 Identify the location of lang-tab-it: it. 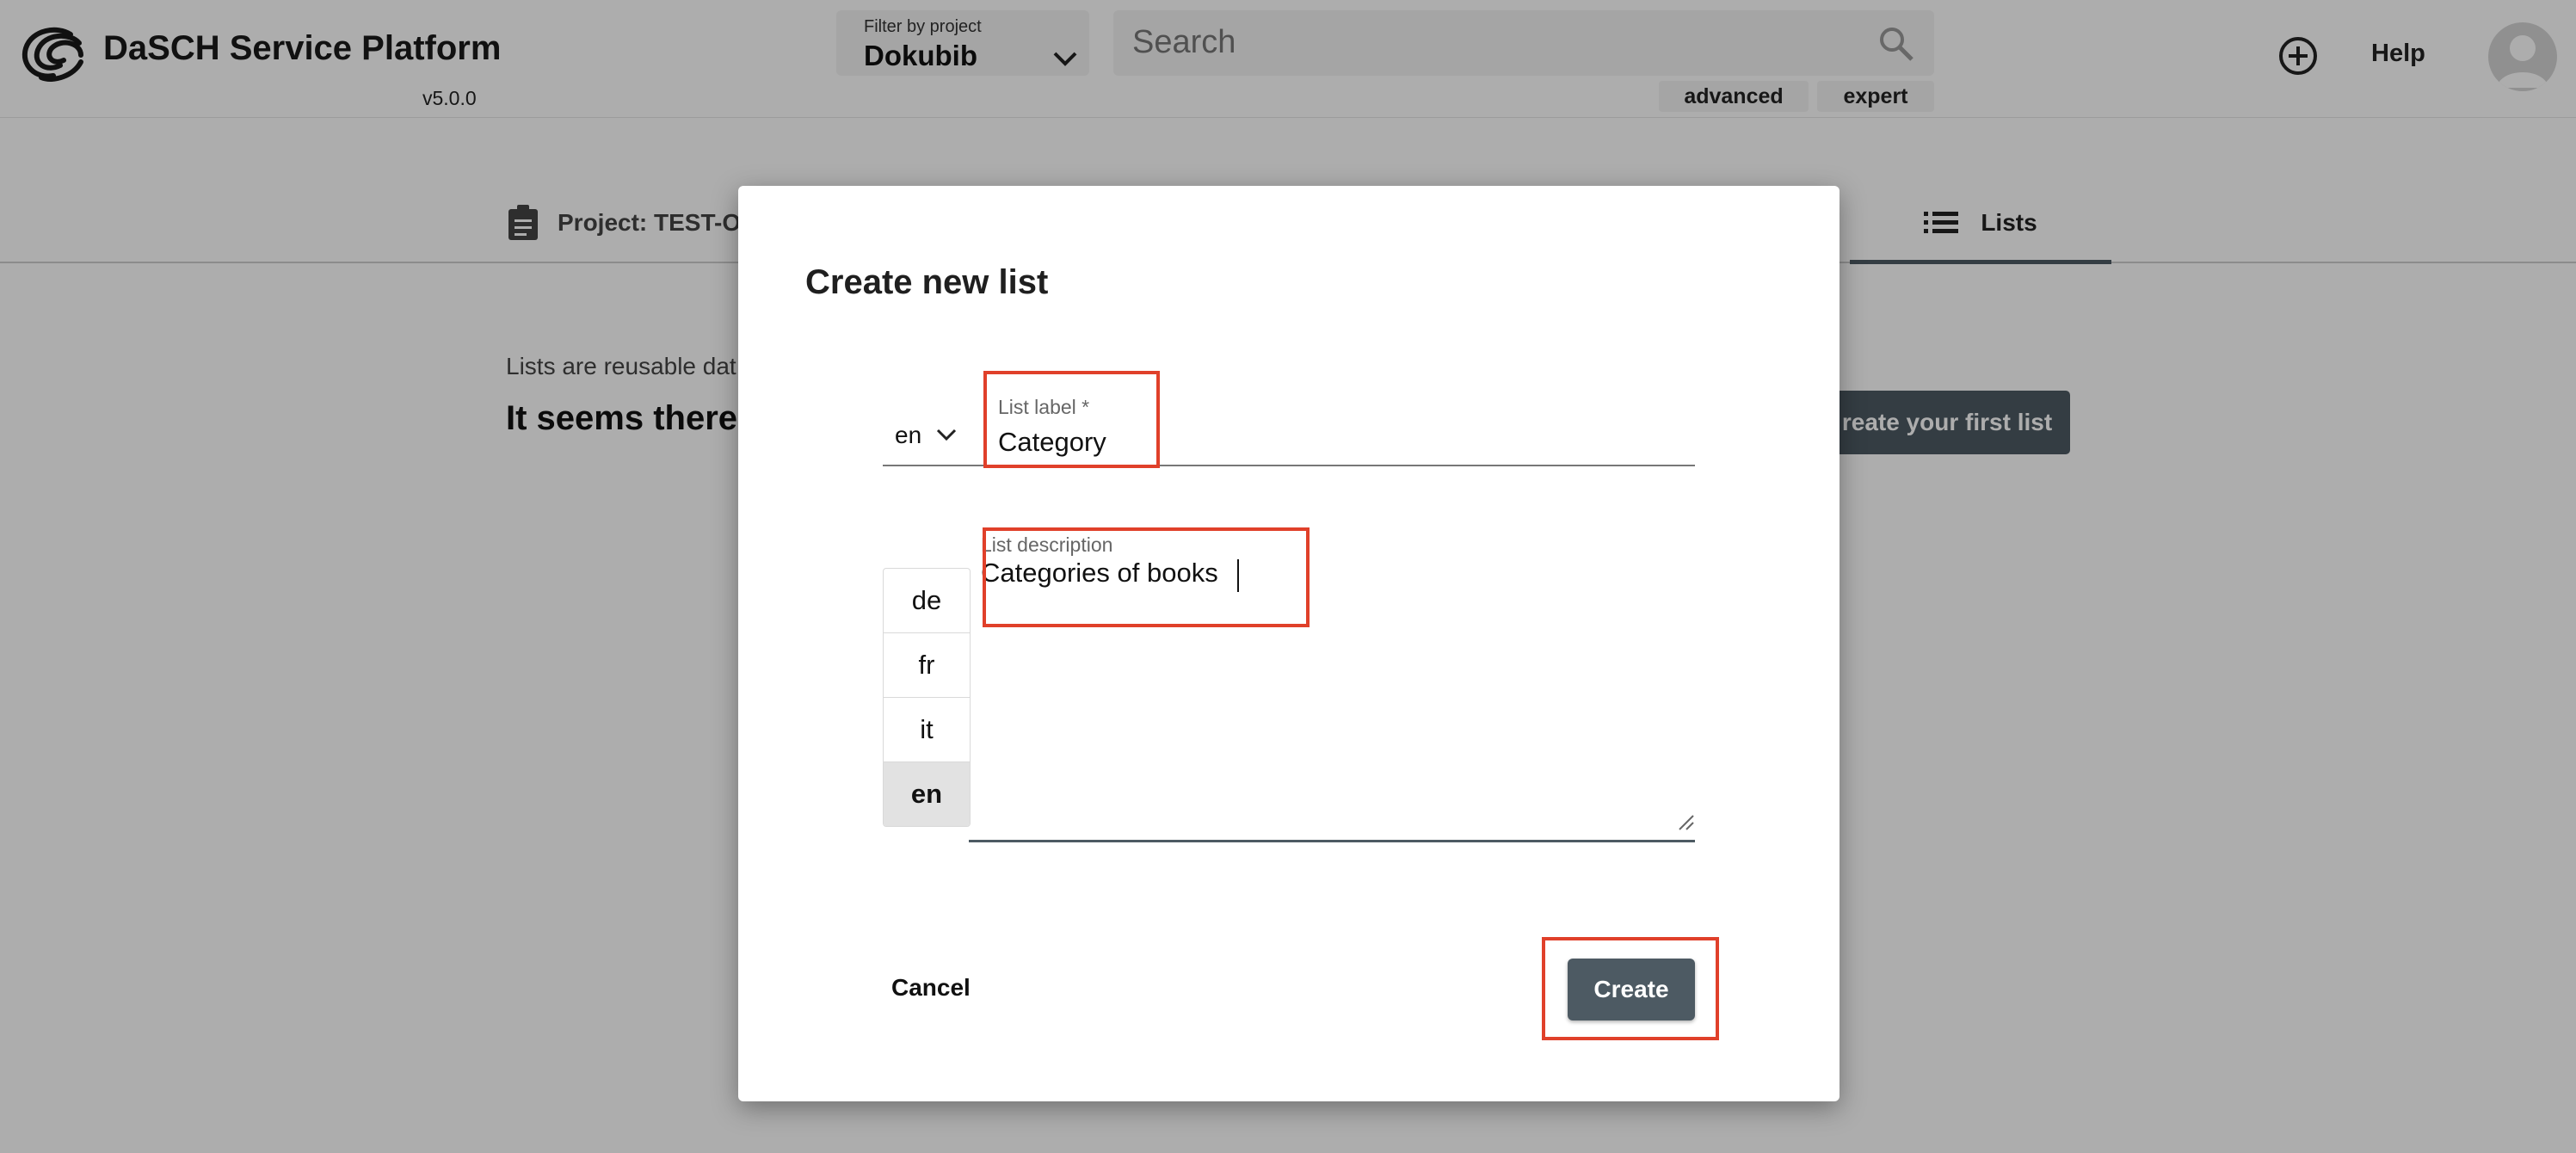
(927, 730).